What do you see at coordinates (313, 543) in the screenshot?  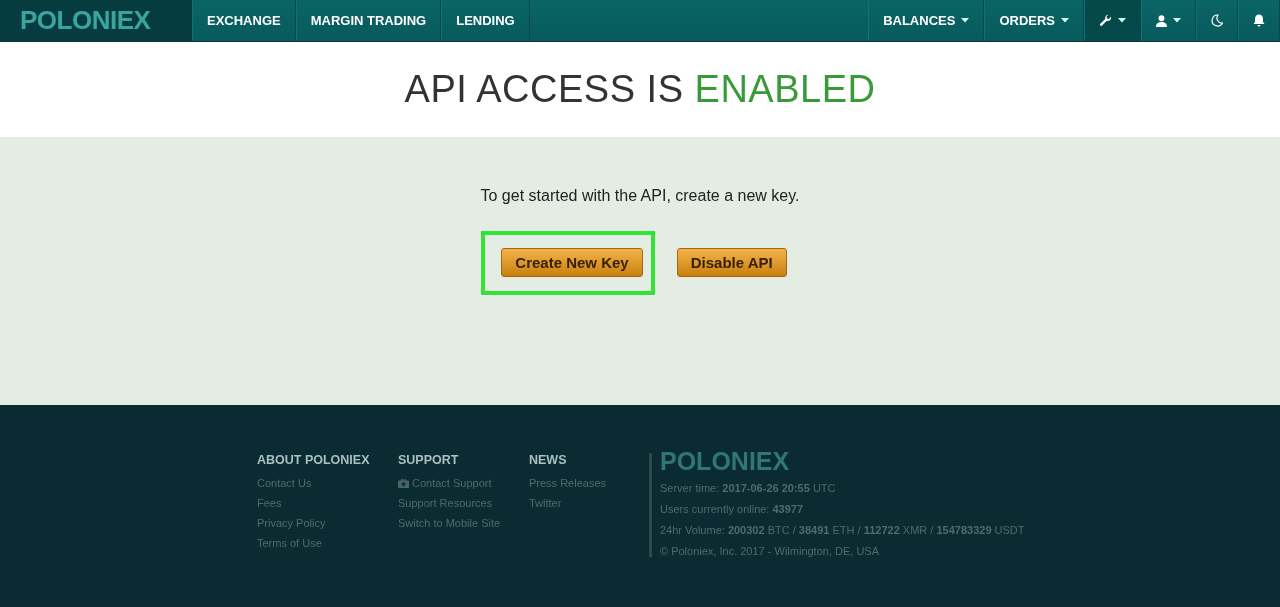 I see `footer-link: Terms of Use` at bounding box center [313, 543].